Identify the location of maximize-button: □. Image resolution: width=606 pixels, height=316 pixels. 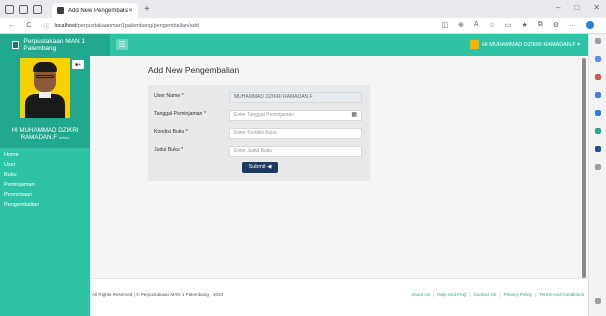
(576, 7).